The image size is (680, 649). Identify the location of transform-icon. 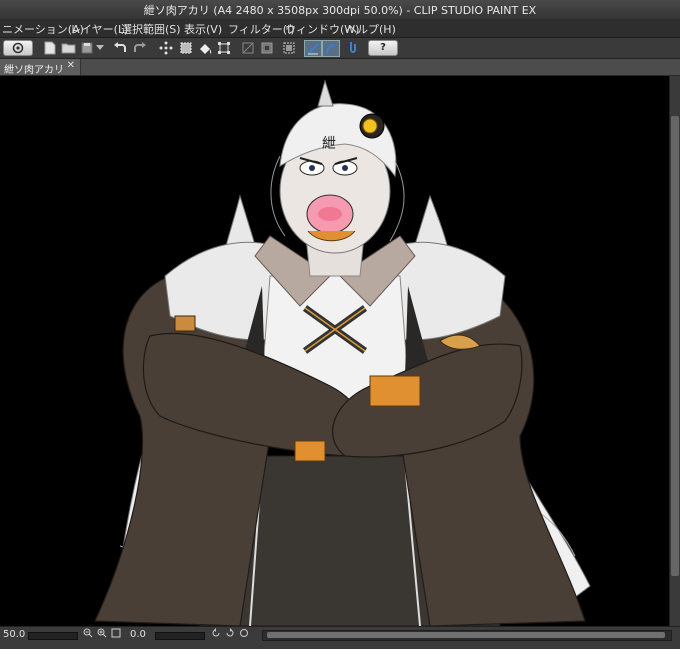
(224, 47).